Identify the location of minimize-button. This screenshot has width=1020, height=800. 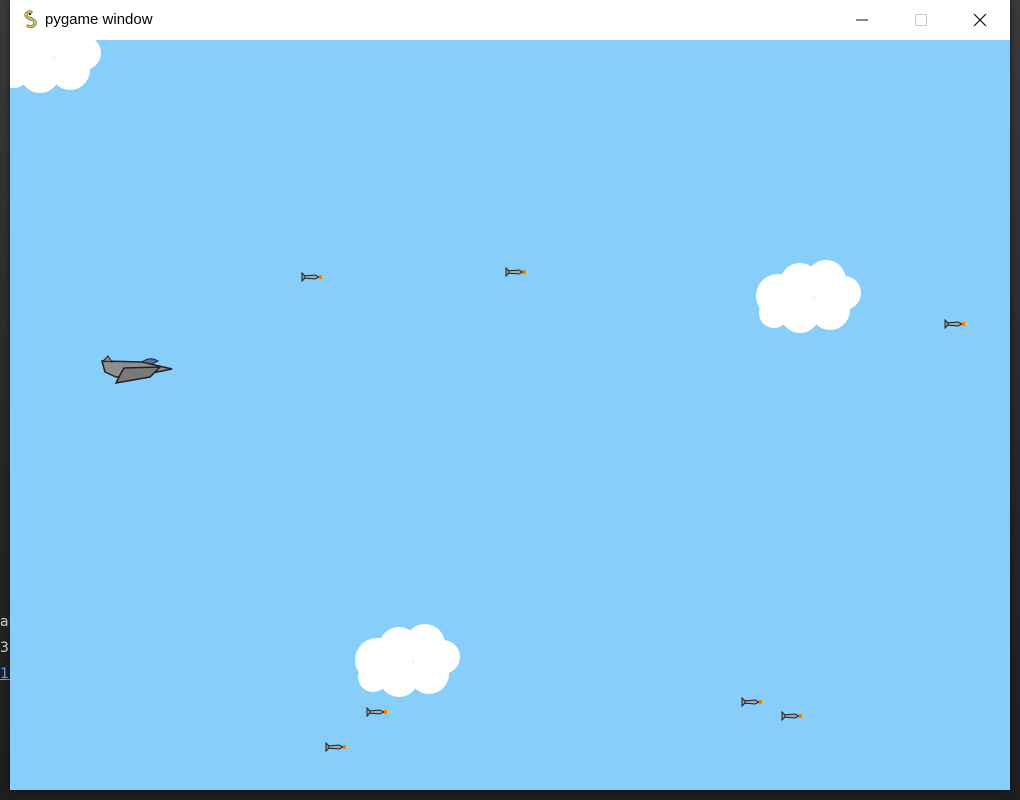
(862, 20).